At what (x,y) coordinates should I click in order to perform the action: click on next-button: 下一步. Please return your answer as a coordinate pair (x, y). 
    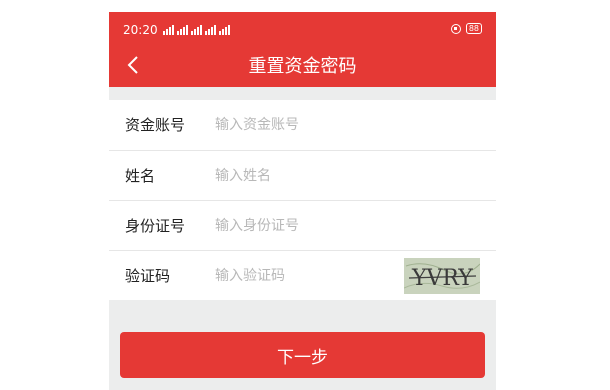
    Looking at the image, I should click on (302, 355).